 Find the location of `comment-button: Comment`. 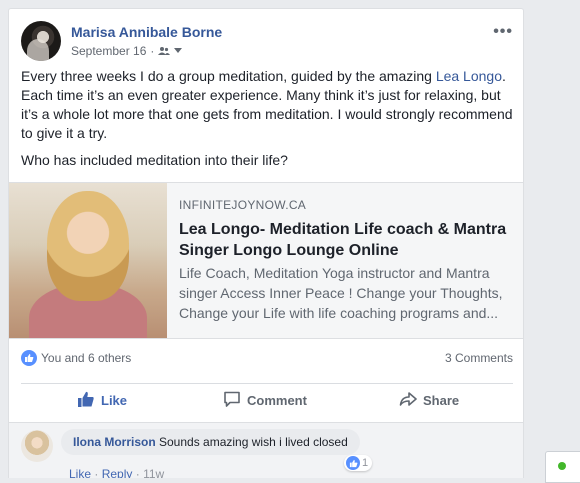

comment-button: Comment is located at coordinates (265, 400).